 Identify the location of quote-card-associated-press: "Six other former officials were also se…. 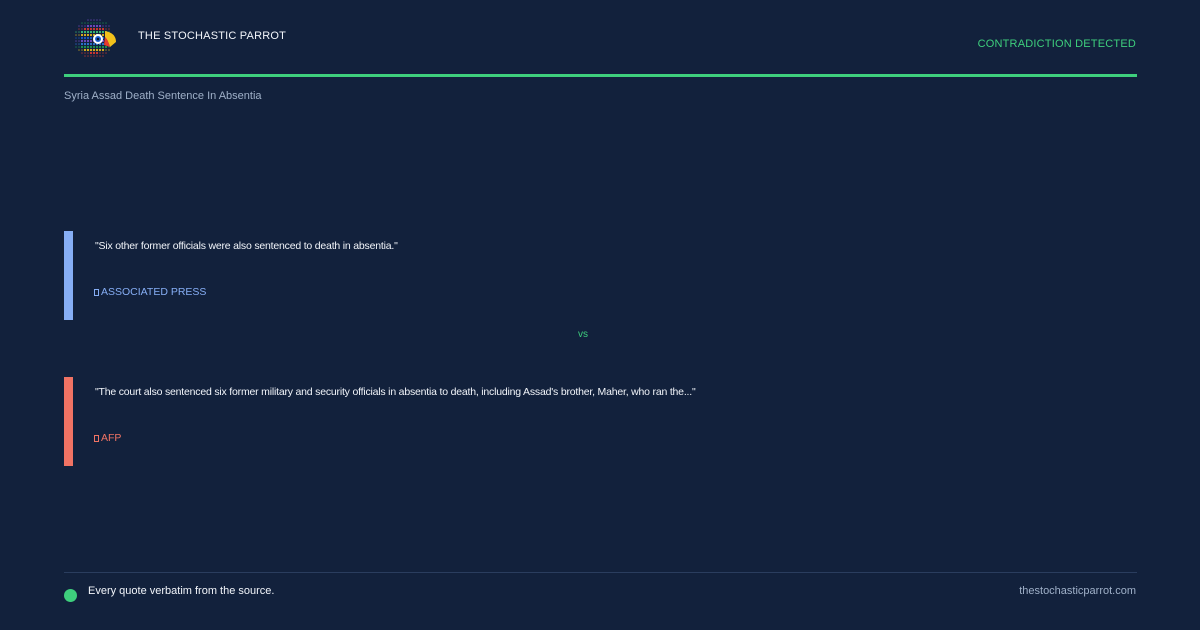
(464, 275).